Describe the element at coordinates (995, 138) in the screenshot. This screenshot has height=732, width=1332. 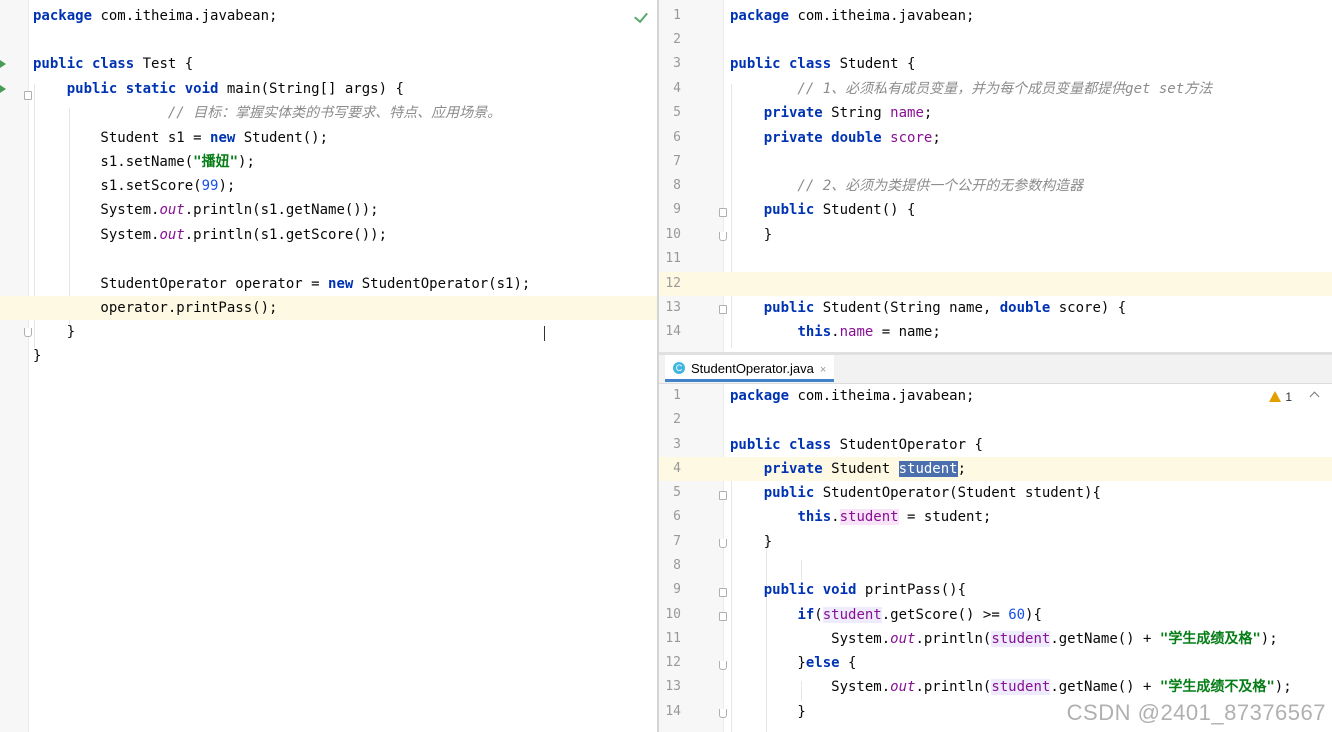
I see `code-line: 6 private double score;` at that location.